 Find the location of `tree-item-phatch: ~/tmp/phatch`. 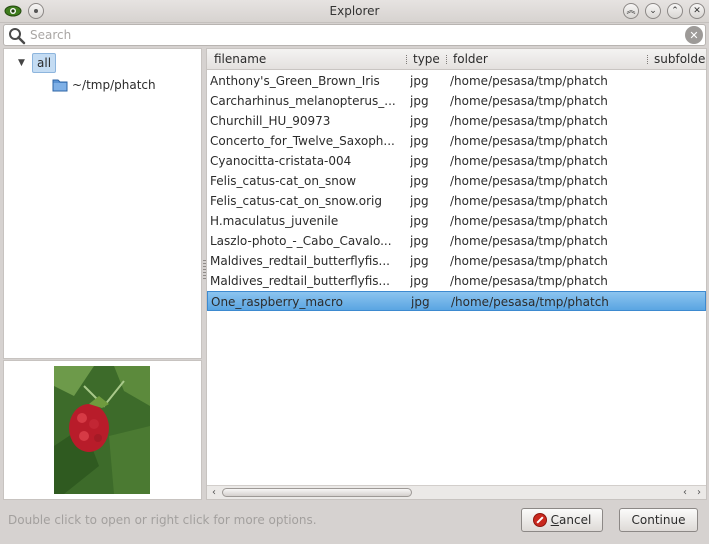

tree-item-phatch: ~/tmp/phatch is located at coordinates (104, 85).